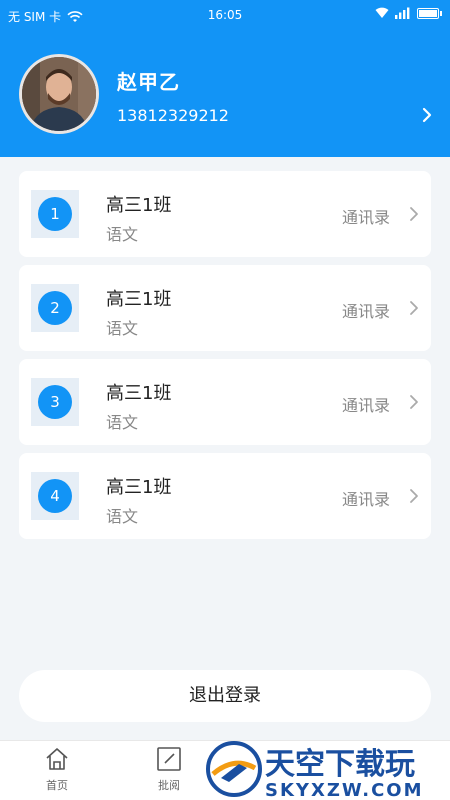  I want to click on wifi-signal-icon, so click(382, 12).